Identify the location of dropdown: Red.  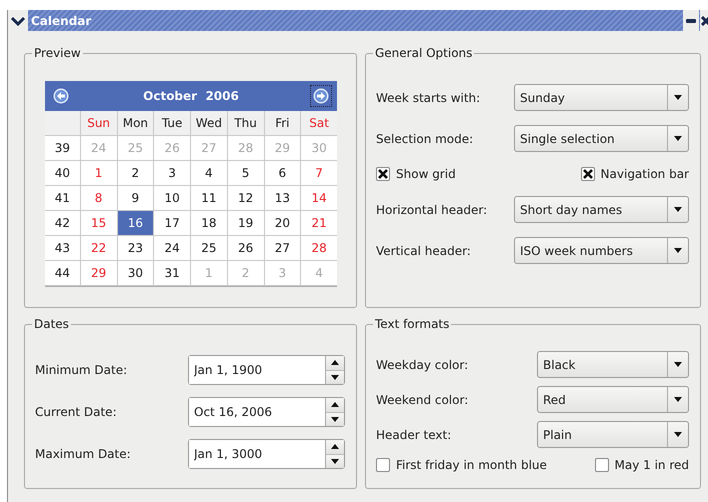
(613, 399).